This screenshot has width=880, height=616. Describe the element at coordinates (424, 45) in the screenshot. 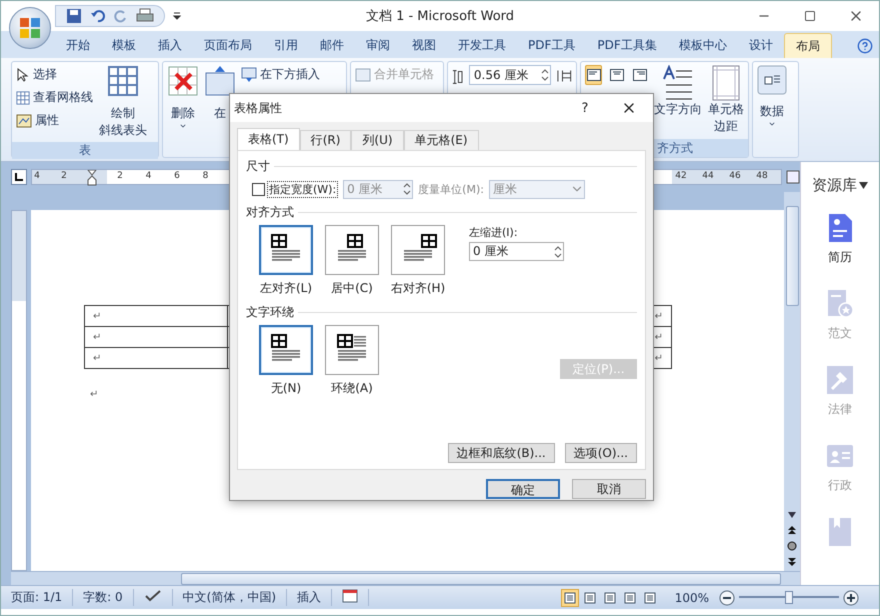

I see `ribbon-tab: 视图` at that location.